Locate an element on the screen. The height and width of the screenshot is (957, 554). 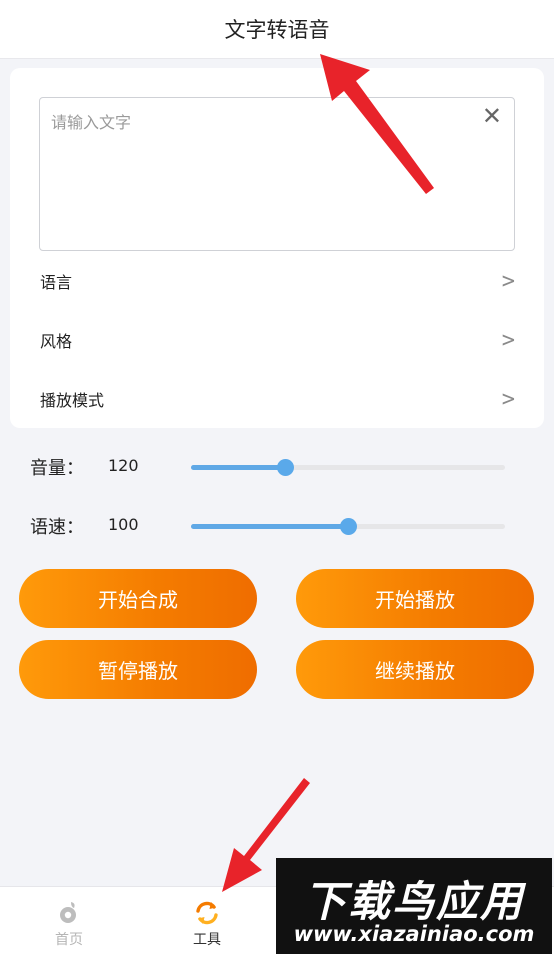
play-mode-row: 播放模式 > is located at coordinates (277, 399).